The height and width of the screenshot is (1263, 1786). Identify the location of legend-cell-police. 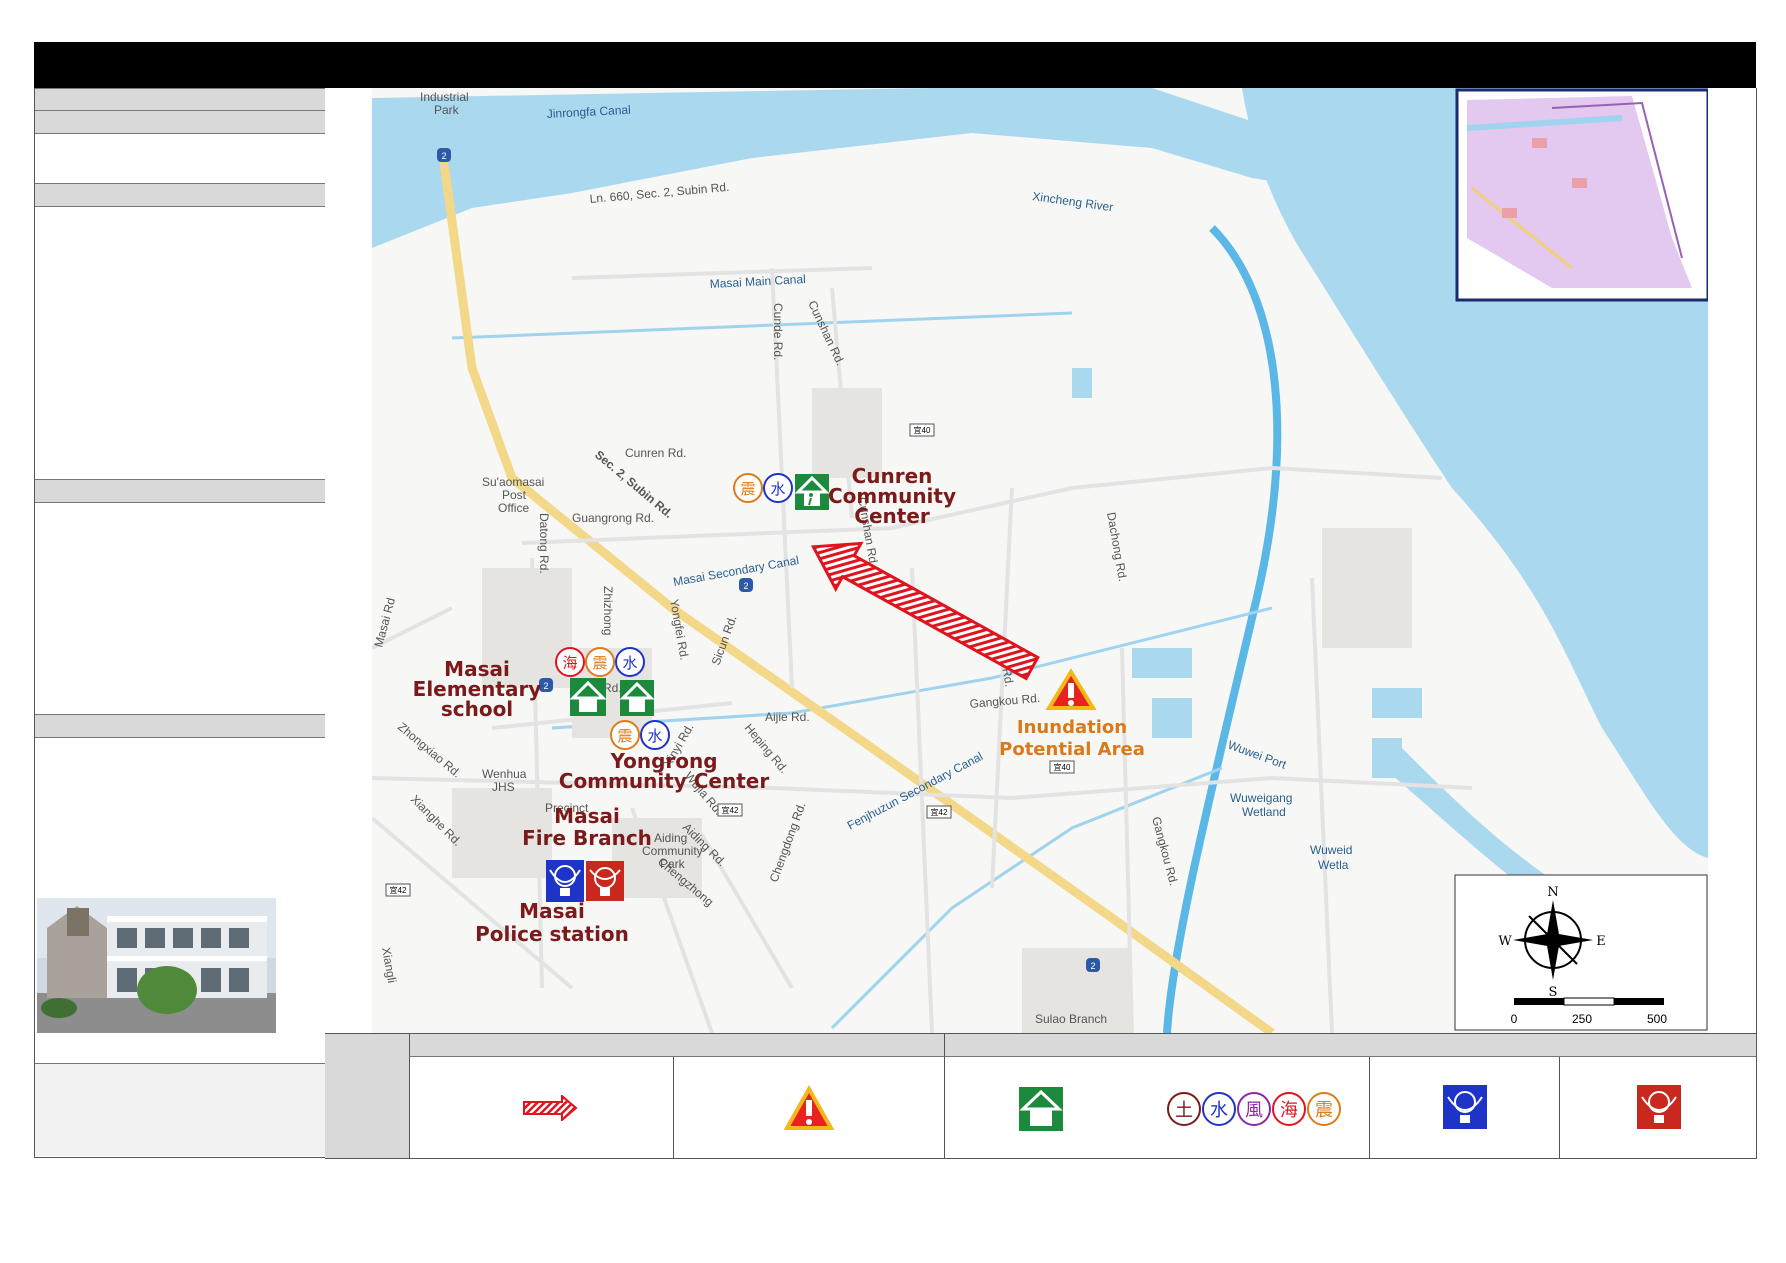
(1464, 1107).